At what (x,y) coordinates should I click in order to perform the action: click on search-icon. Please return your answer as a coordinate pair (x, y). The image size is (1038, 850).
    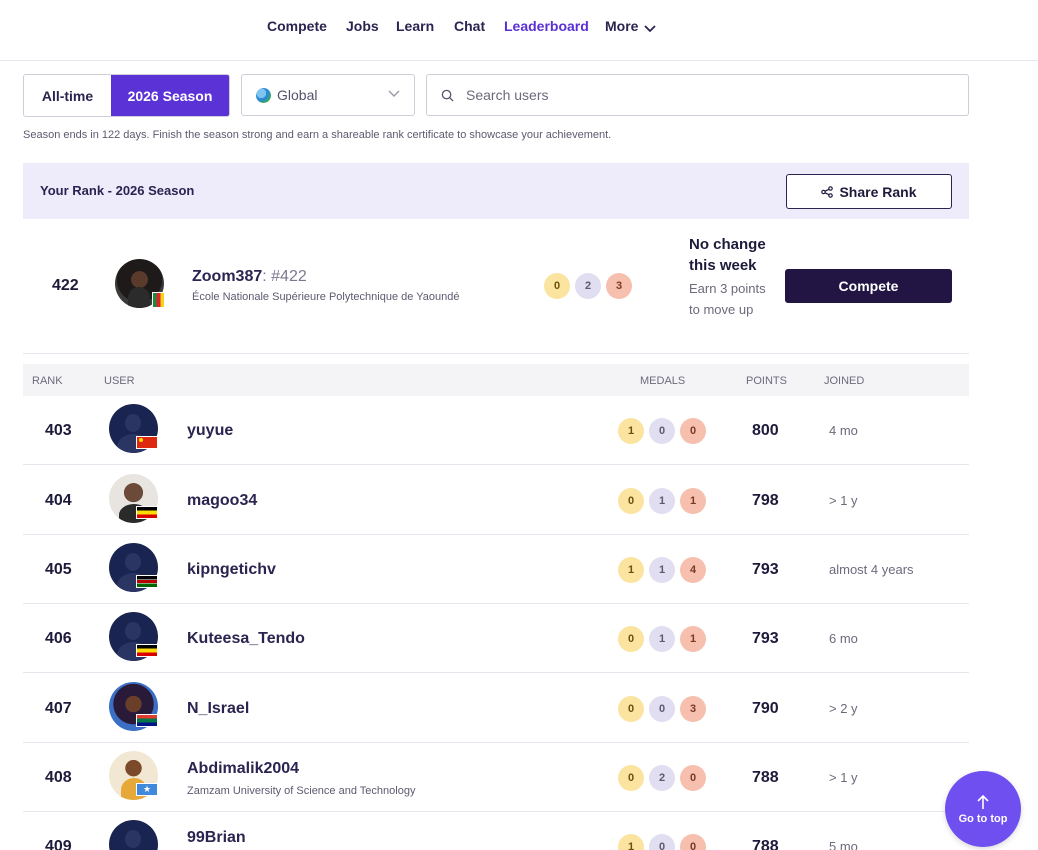
    Looking at the image, I should click on (447, 95).